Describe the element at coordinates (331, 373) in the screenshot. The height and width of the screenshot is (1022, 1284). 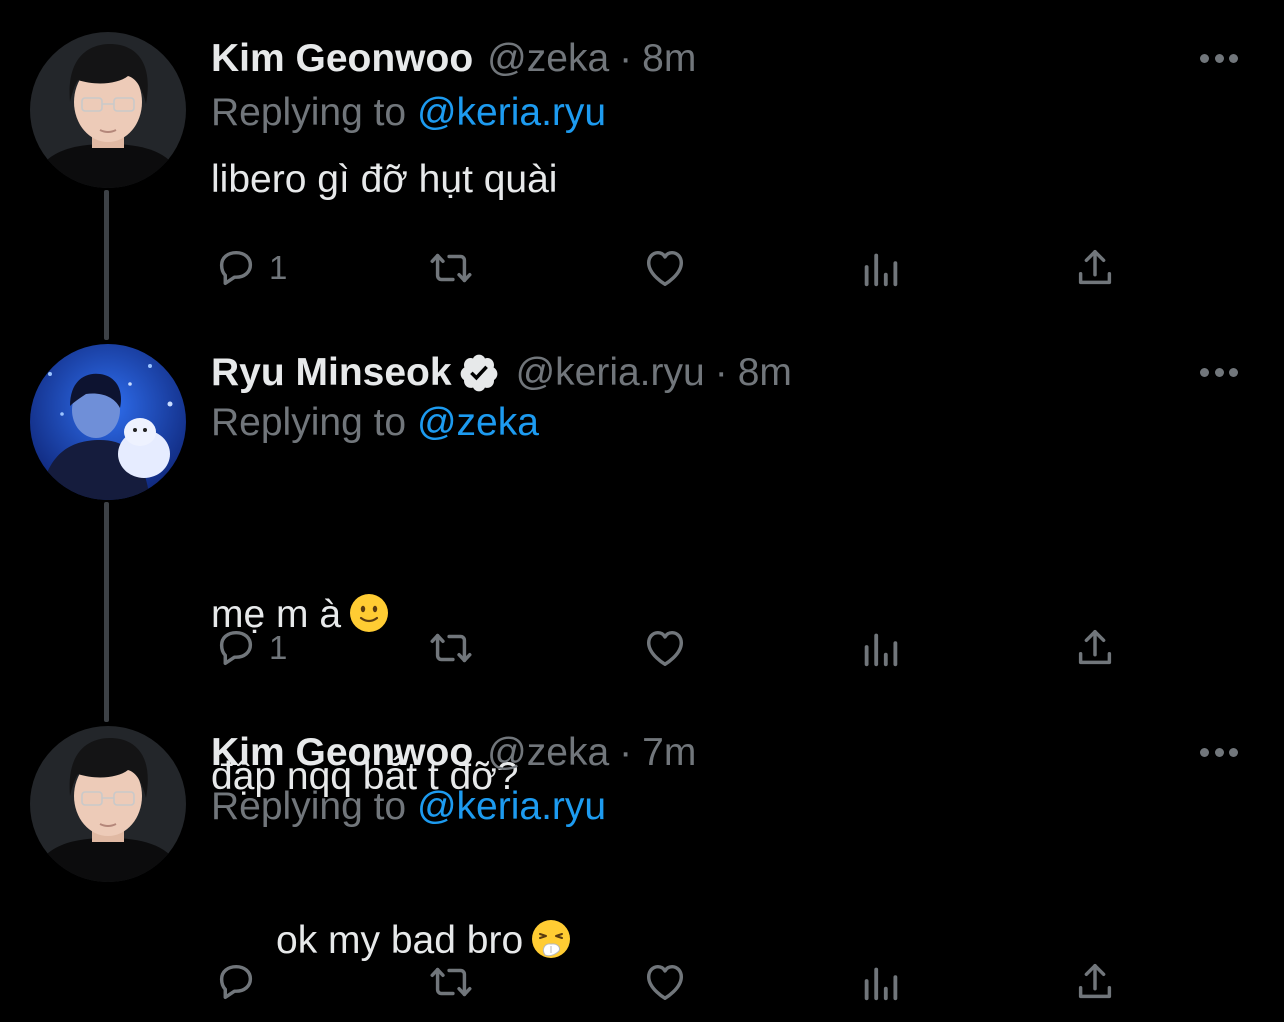
I see `author-name: Ryu Minseok` at that location.